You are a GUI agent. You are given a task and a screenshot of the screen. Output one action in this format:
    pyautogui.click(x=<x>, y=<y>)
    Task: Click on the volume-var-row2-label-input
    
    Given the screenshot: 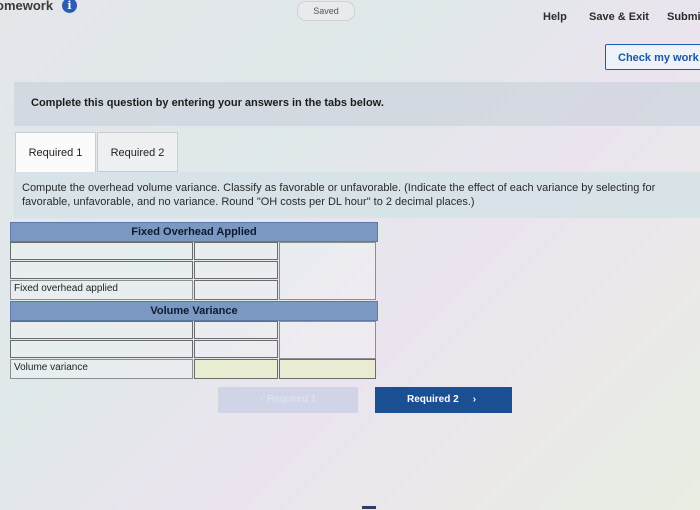 What is the action you would take?
    pyautogui.click(x=101, y=349)
    